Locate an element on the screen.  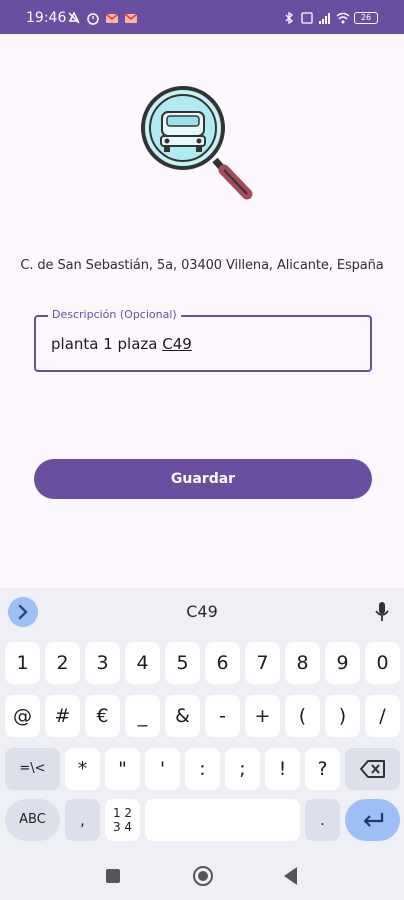
numpad-key-bottom: 3 4 is located at coordinates (122, 827).